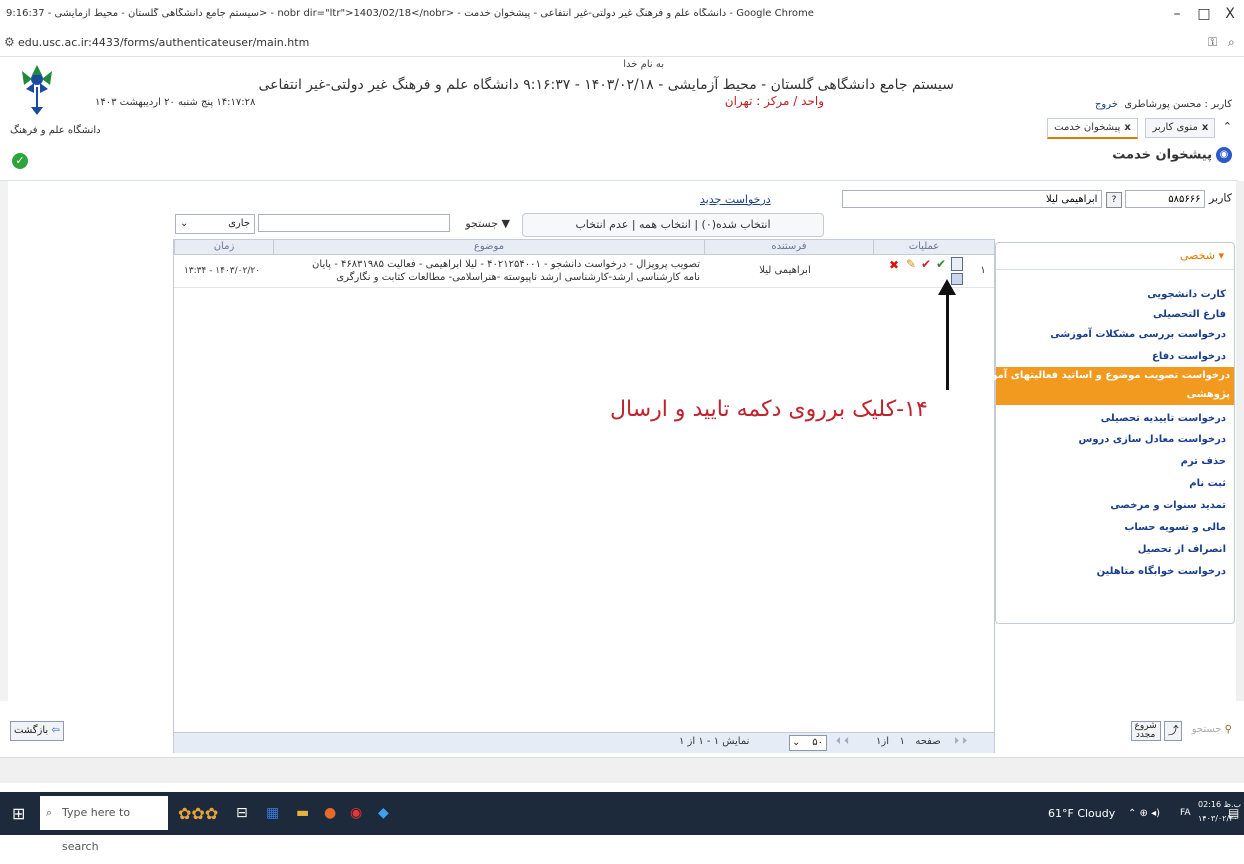 The image size is (1244, 864). Describe the element at coordinates (983, 270) in the screenshot. I see `row-index: ۱` at that location.